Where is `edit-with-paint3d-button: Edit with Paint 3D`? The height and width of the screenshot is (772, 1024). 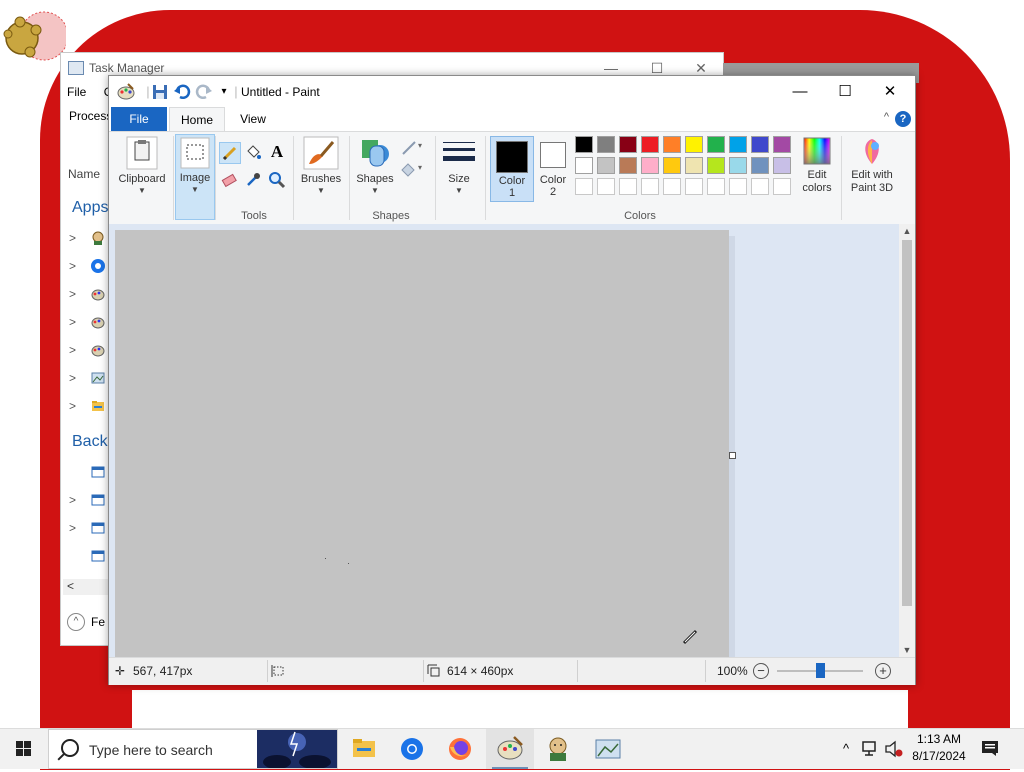
edit-with-paint3d-button: Edit with Paint 3D is located at coordinates (872, 165).